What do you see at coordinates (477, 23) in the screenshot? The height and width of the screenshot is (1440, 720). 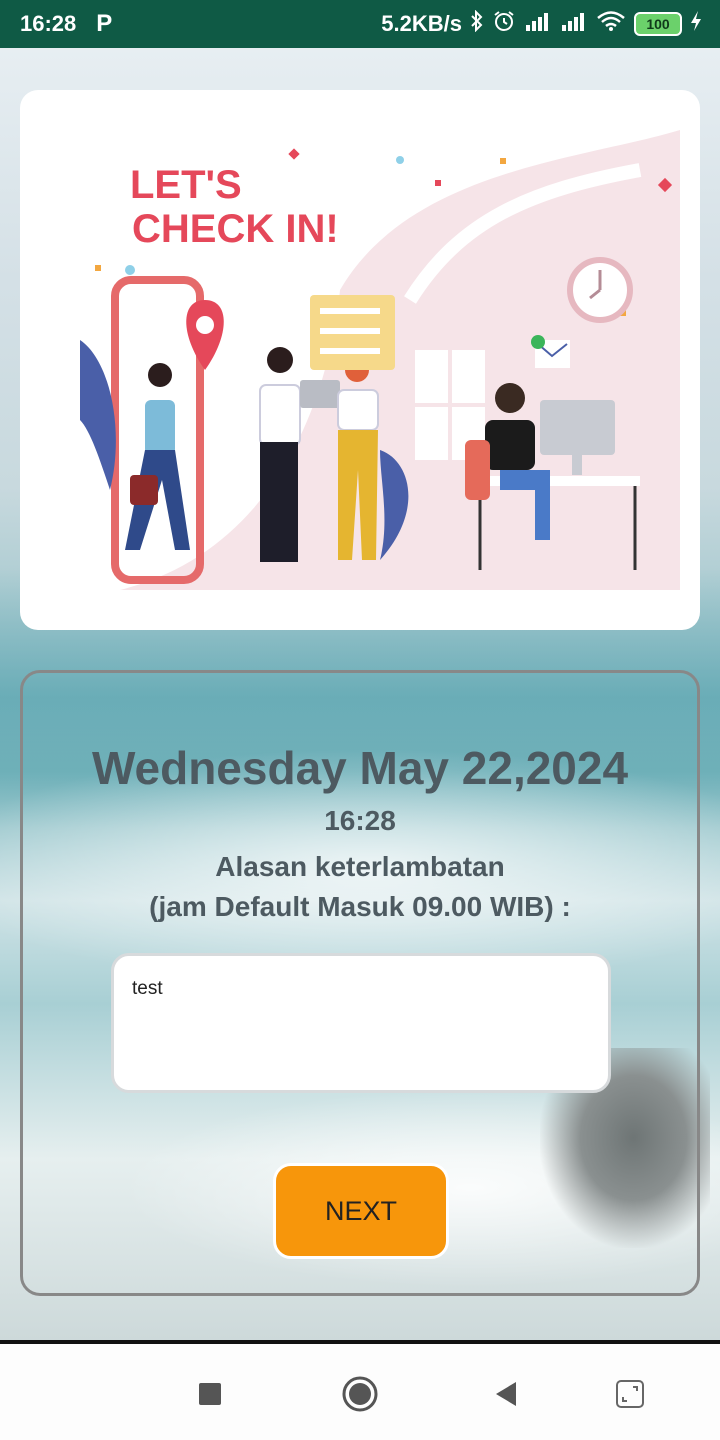 I see `bluetooth-icon` at bounding box center [477, 23].